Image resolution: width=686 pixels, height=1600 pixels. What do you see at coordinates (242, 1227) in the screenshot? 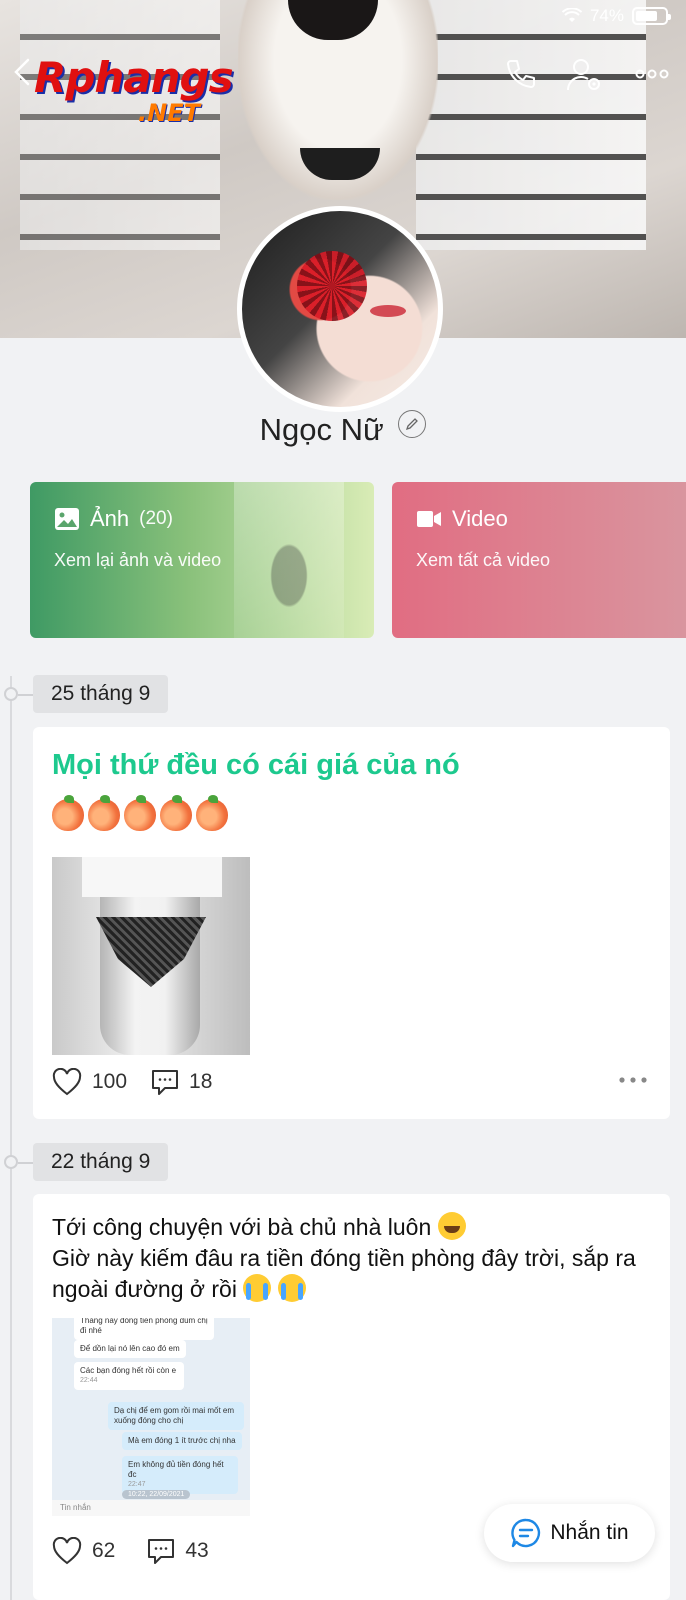
I see `post-text-line1: Tới công chuyện với bà chủ nhà luôn` at bounding box center [242, 1227].